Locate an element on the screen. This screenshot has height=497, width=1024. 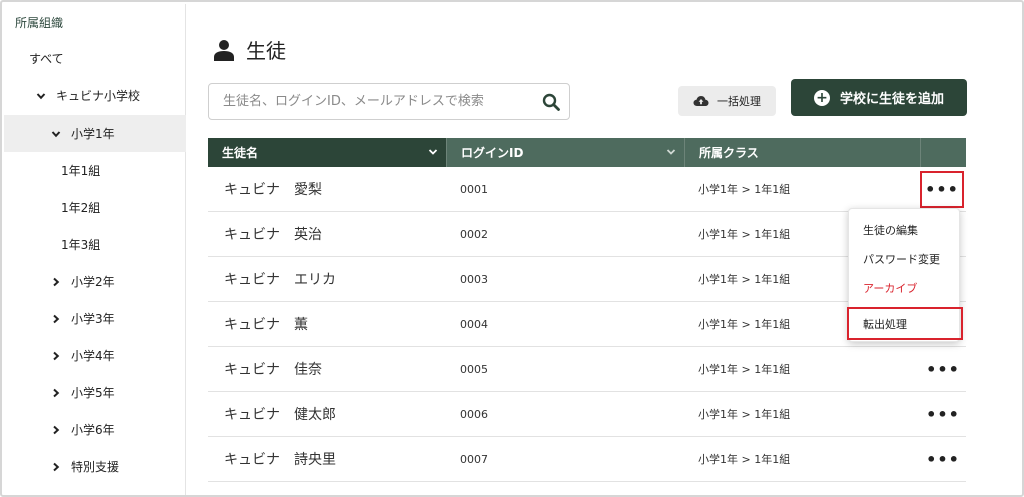
add-student-label: 学校に生徒を追加 is located at coordinates (891, 99).